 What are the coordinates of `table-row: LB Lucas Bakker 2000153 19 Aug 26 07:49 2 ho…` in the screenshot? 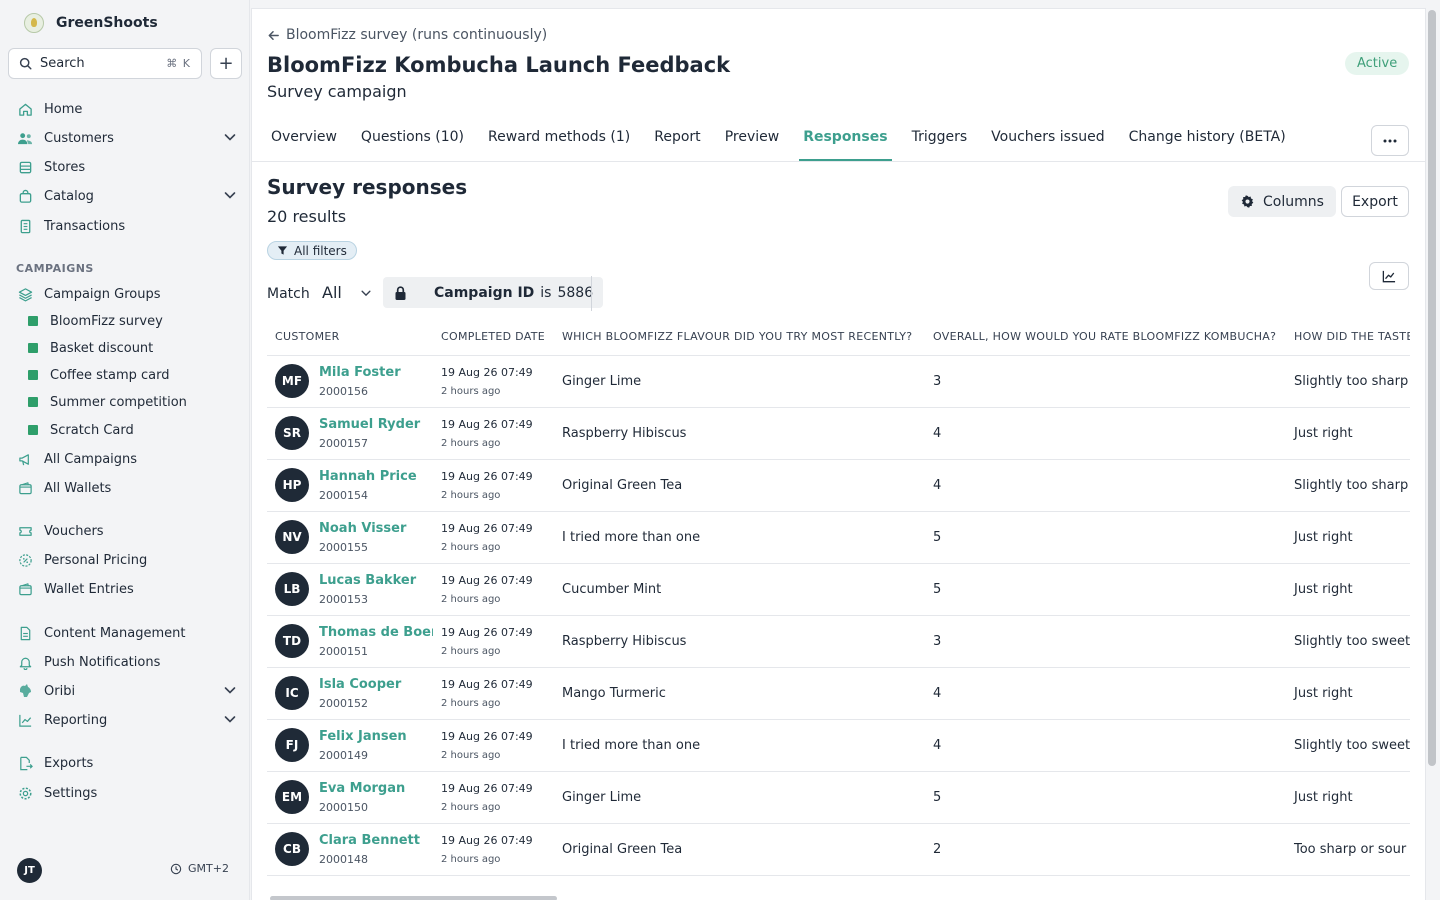 It's located at (838, 589).